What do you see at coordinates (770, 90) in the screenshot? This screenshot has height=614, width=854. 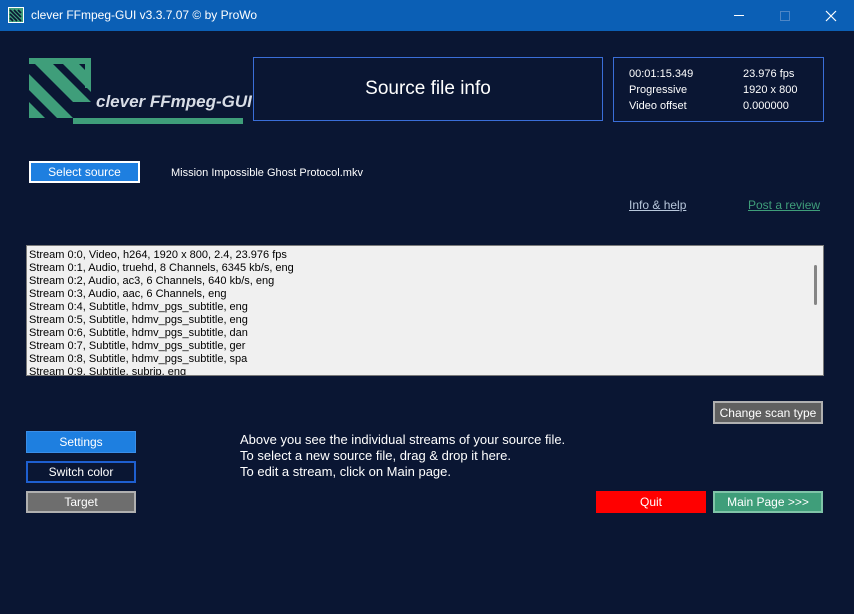 I see `resolution-value: 1920 x 800` at bounding box center [770, 90].